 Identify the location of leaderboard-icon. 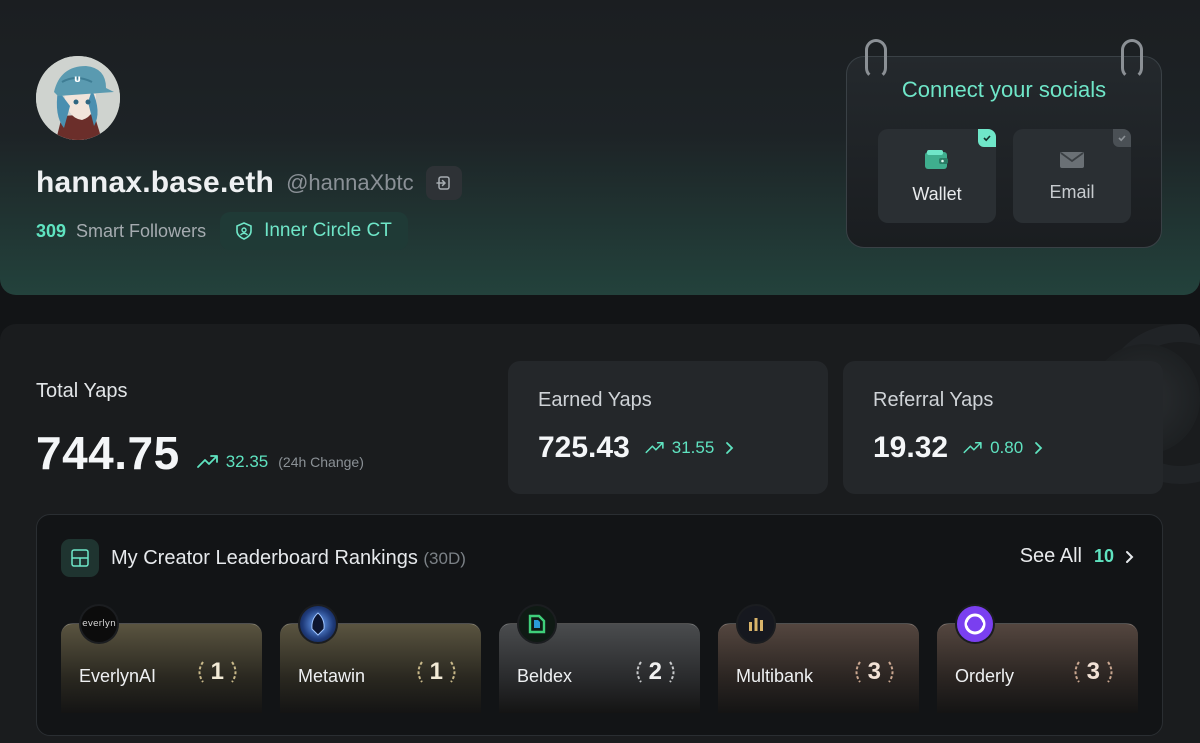
(80, 558).